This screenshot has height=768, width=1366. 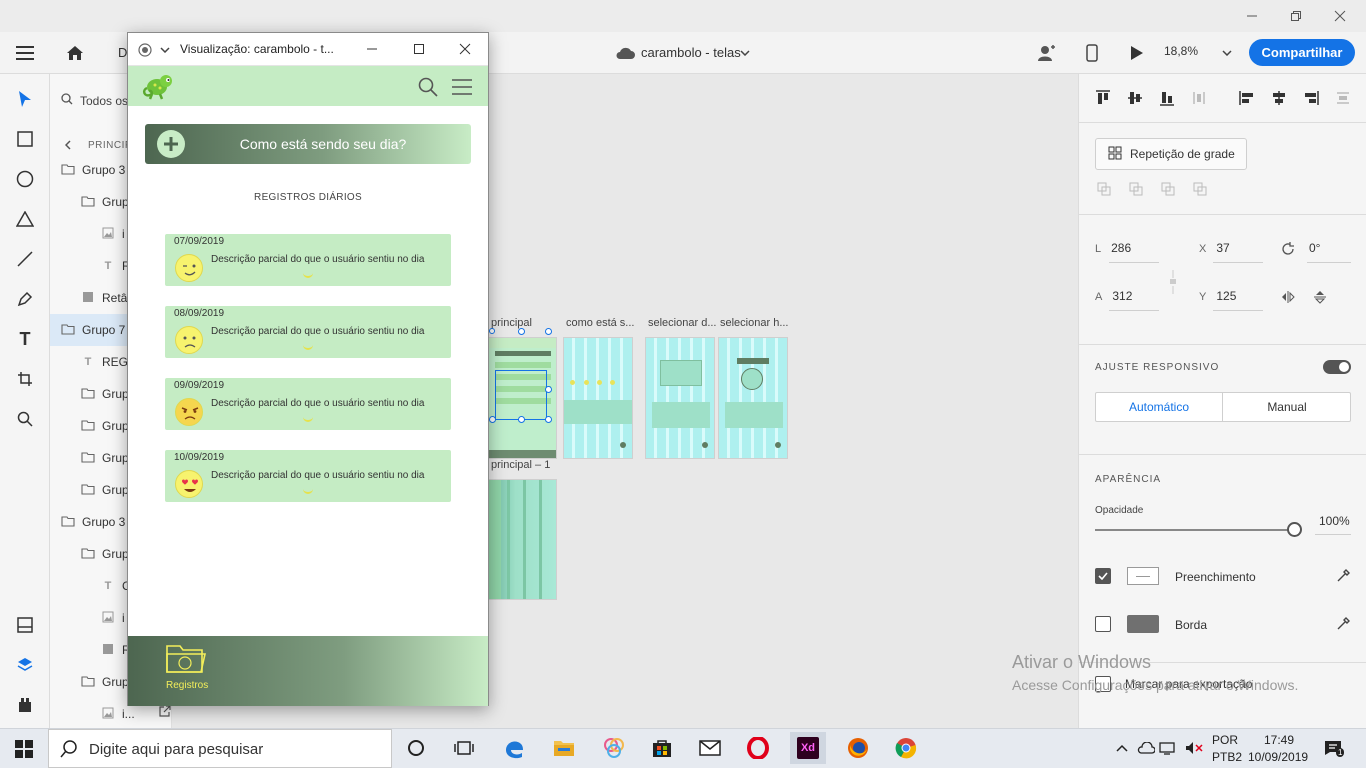 I want to click on assets-icon, so click(x=25, y=625).